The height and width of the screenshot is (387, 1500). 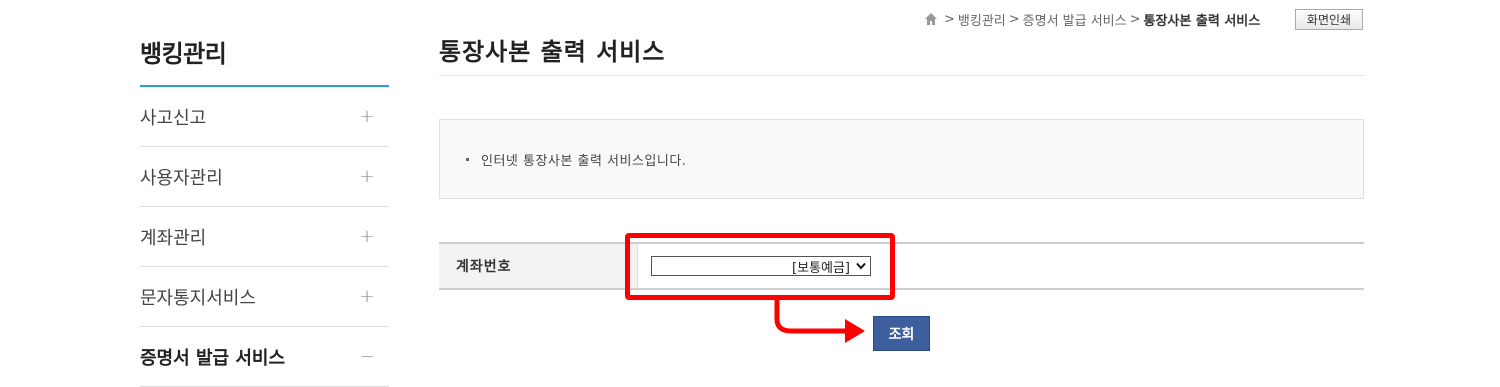 I want to click on sidebar-item-user-management: 사용자관리 +, so click(x=264, y=177).